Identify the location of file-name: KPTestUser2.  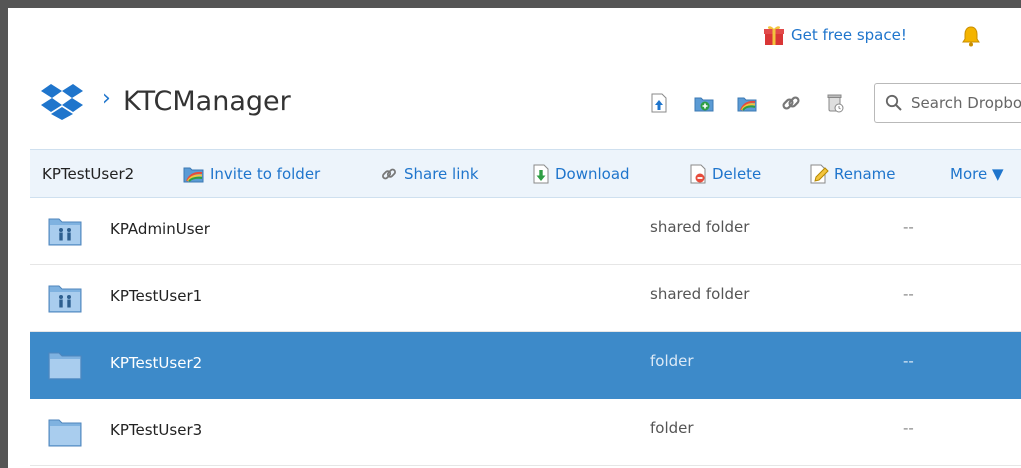
(156, 363).